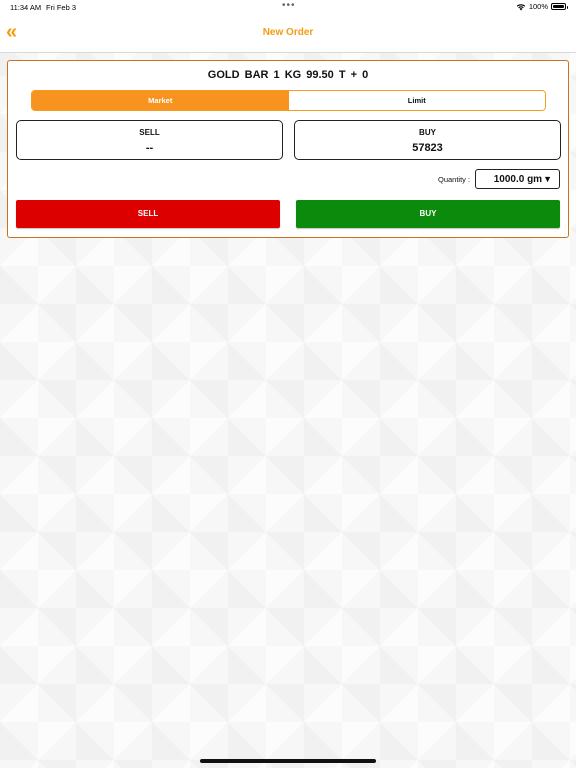 This screenshot has width=576, height=768. What do you see at coordinates (288, 761) in the screenshot?
I see `home-indicator` at bounding box center [288, 761].